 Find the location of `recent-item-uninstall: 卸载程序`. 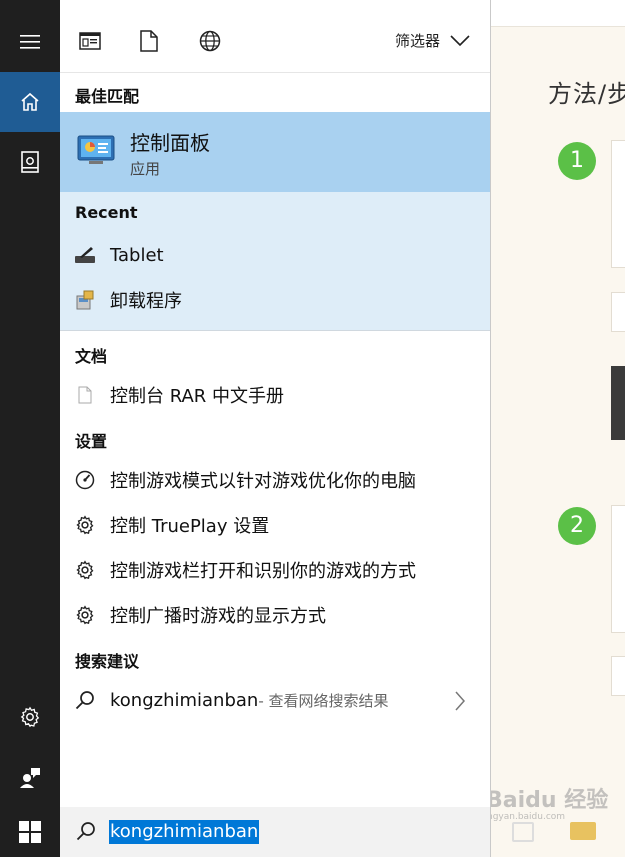

recent-item-uninstall: 卸载程序 is located at coordinates (275, 300).